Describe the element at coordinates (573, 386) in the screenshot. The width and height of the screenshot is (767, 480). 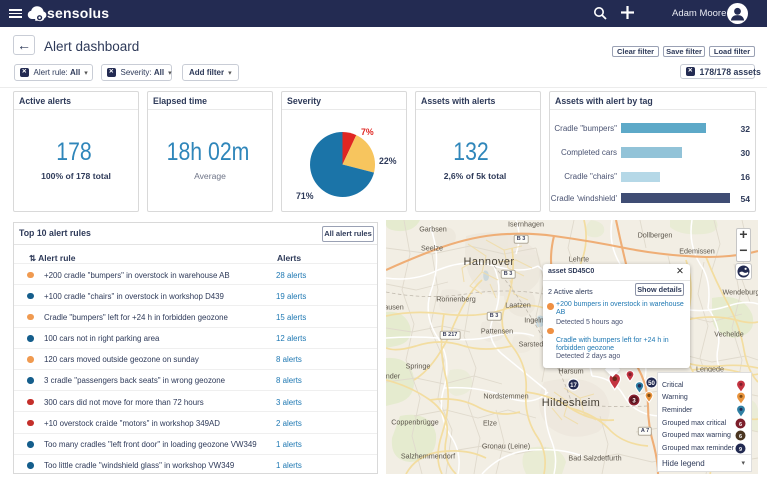
I see `svg-text: 17` at that location.